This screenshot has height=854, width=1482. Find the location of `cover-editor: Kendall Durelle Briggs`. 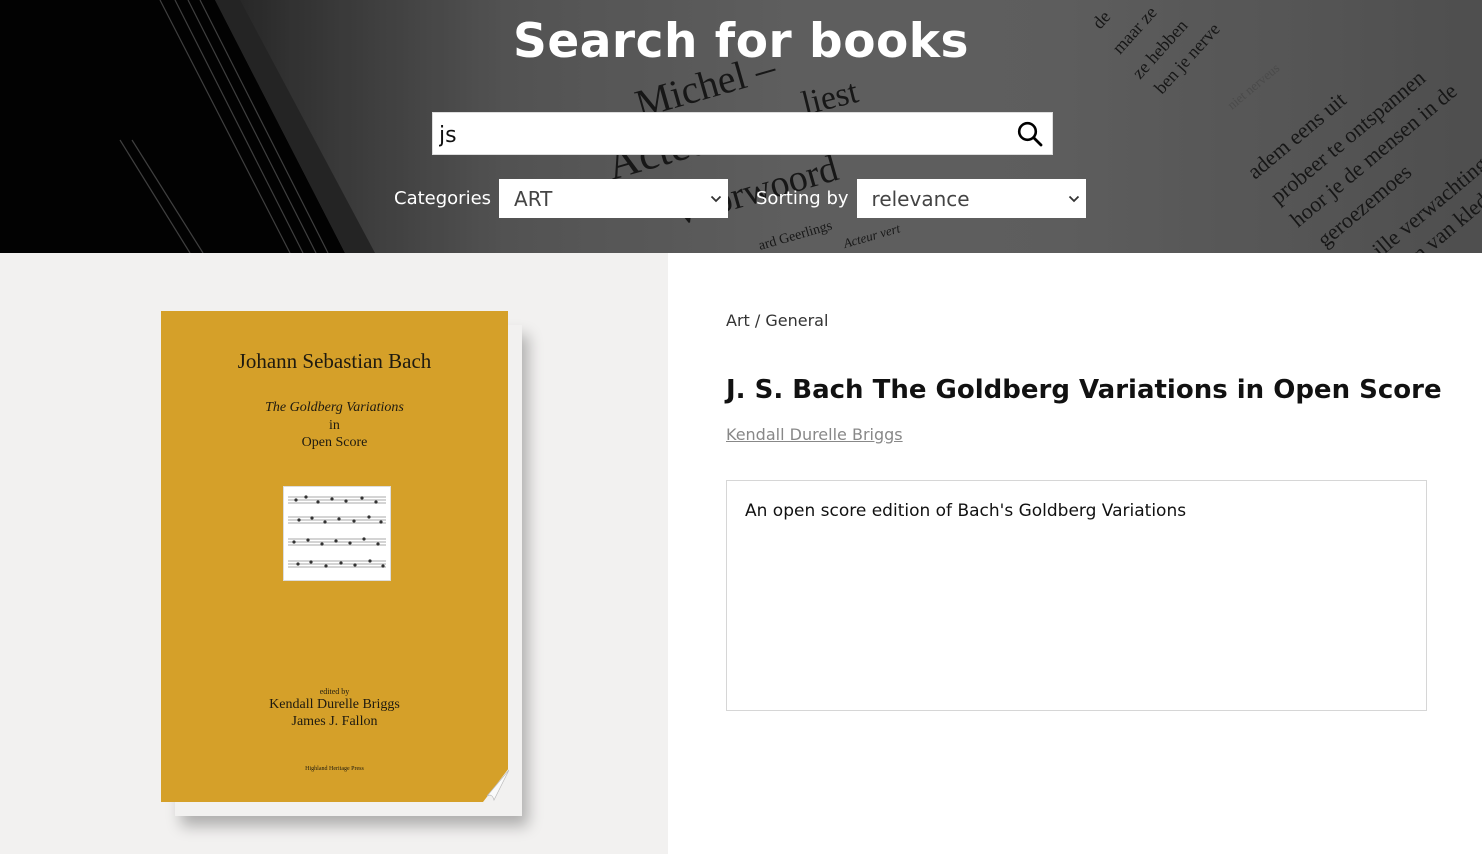

cover-editor: Kendall Durelle Briggs is located at coordinates (334, 704).